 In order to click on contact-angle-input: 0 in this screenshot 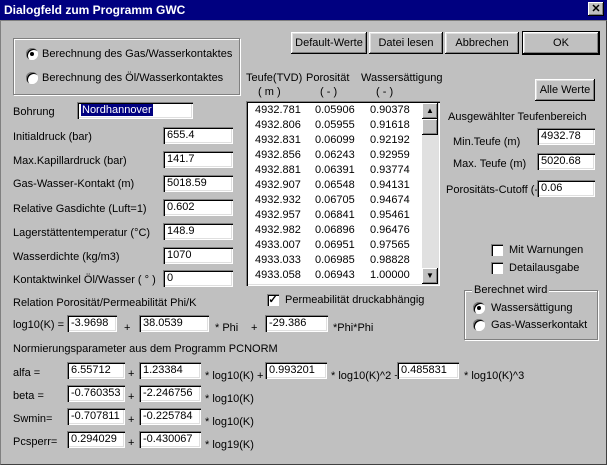, I will do `click(198, 278)`.